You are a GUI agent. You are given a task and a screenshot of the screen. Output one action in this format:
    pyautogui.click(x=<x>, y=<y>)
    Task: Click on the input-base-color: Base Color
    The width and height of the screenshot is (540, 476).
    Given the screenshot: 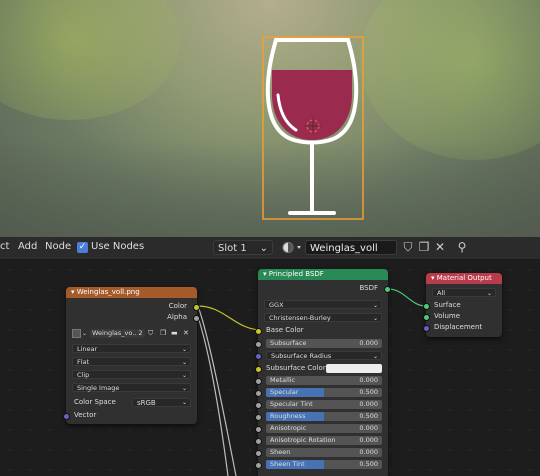 What is the action you would take?
    pyautogui.click(x=321, y=330)
    